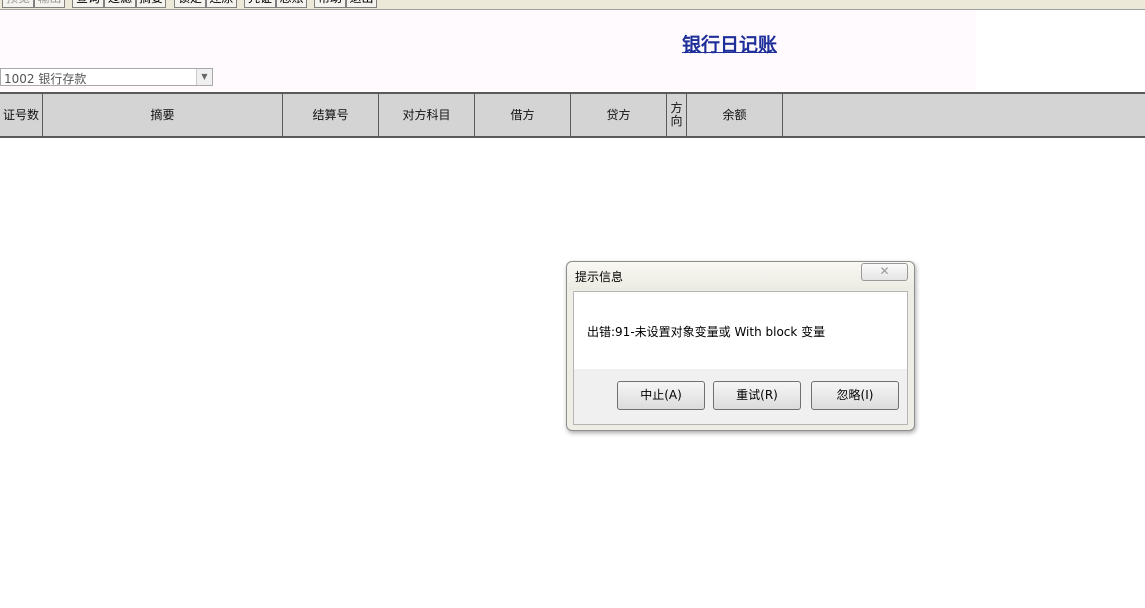 Image resolution: width=1145 pixels, height=608 pixels. I want to click on dialog-titlebar: 提示信息 ✕, so click(740, 276).